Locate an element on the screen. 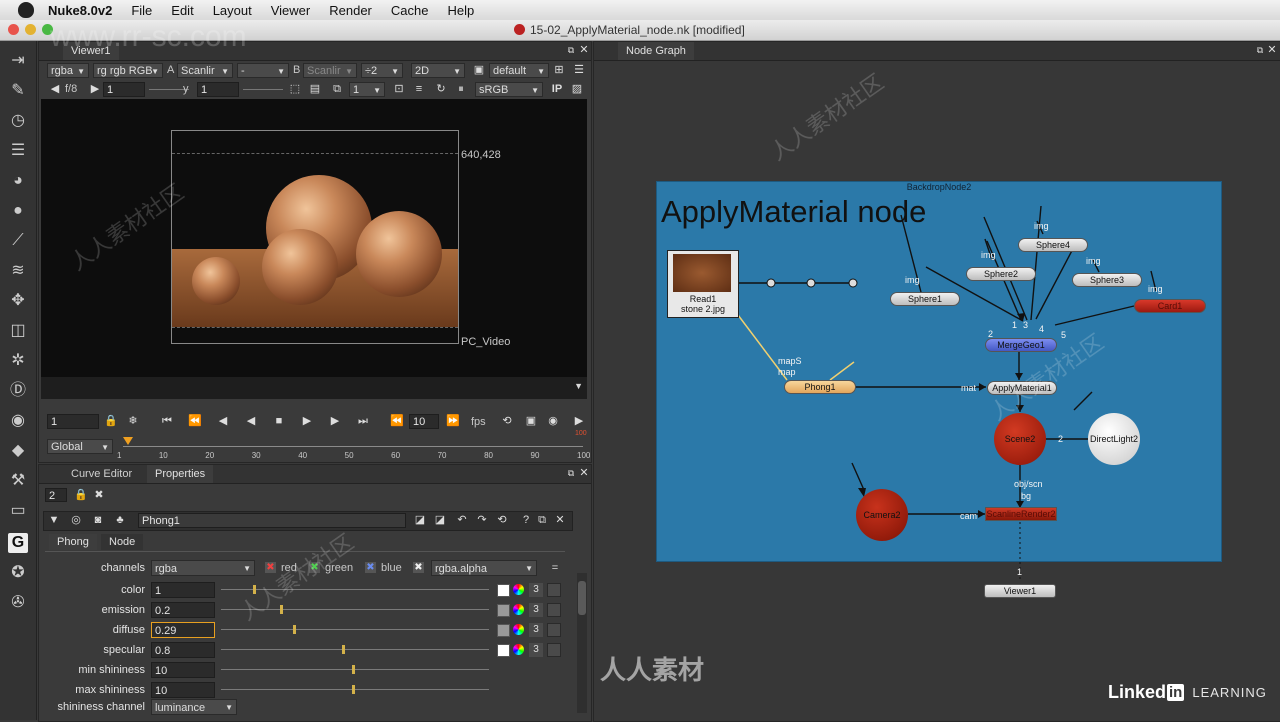  pause-icon: ⏸ is located at coordinates (461, 89).